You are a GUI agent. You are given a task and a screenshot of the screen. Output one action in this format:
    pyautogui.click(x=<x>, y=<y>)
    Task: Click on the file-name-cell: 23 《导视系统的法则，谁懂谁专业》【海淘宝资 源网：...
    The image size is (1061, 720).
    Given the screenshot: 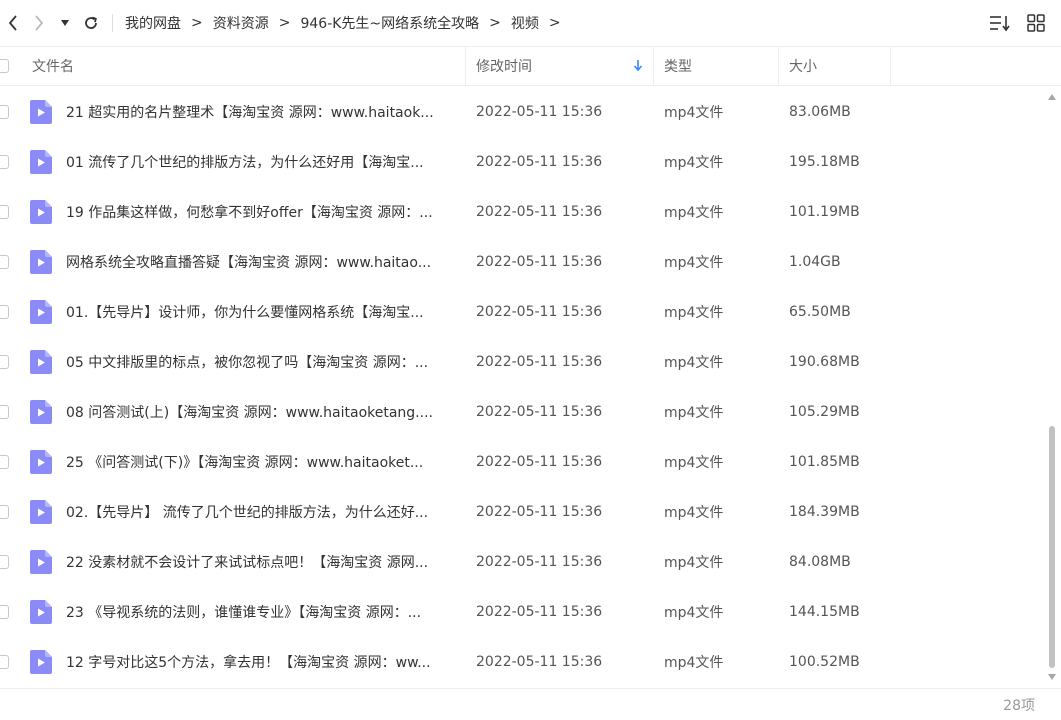 What is the action you would take?
    pyautogui.click(x=245, y=612)
    